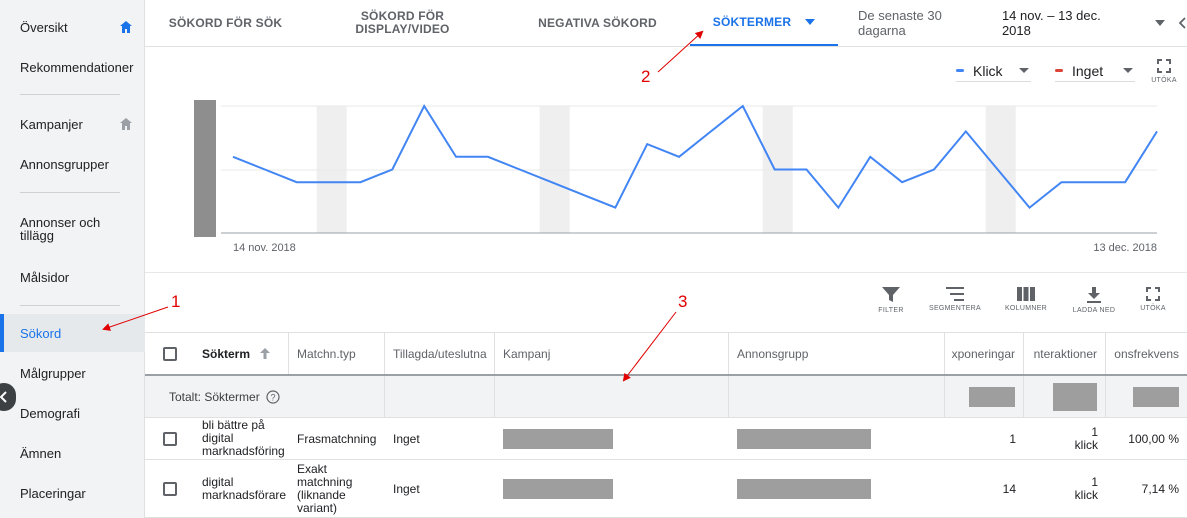  What do you see at coordinates (837, 353) in the screenshot?
I see `col-header-annonsgrupp: Annonsgrupp` at bounding box center [837, 353].